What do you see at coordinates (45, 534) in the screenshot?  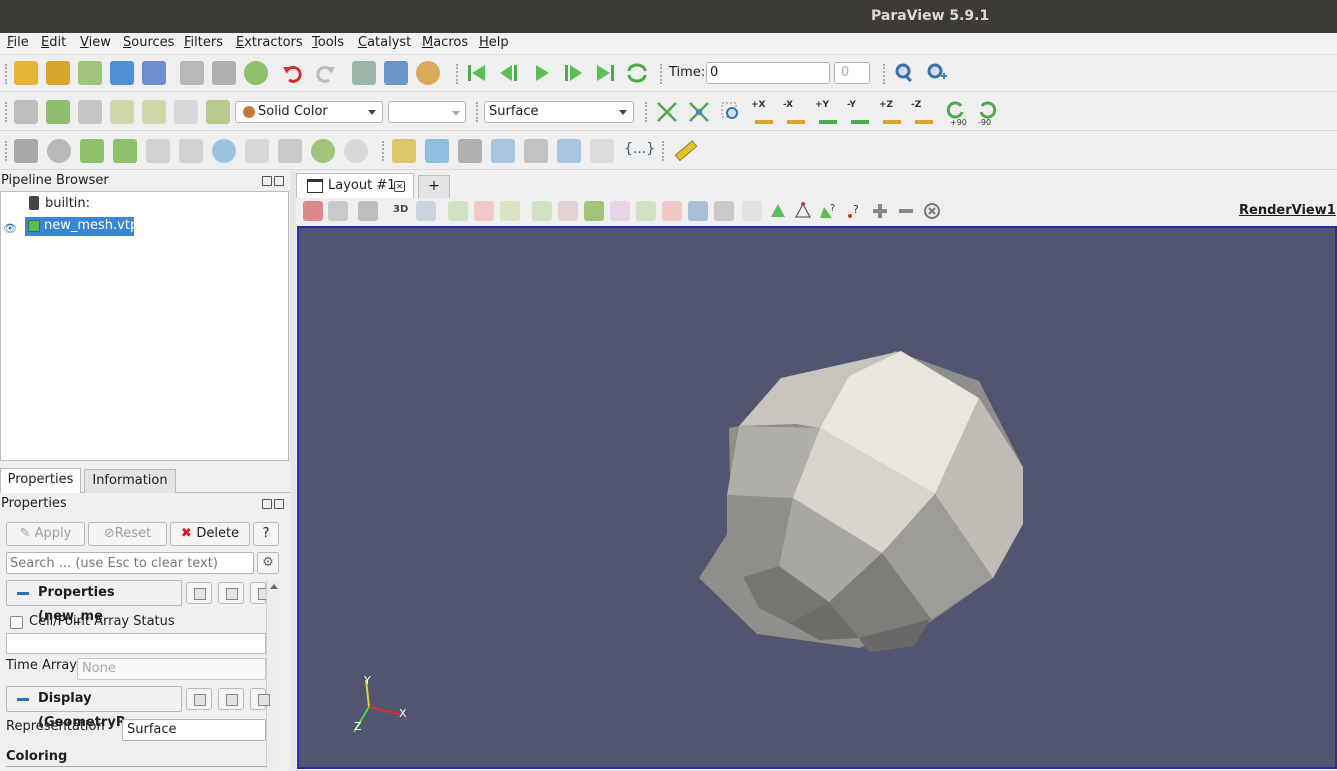 I see `apply-button: ✎ Apply` at bounding box center [45, 534].